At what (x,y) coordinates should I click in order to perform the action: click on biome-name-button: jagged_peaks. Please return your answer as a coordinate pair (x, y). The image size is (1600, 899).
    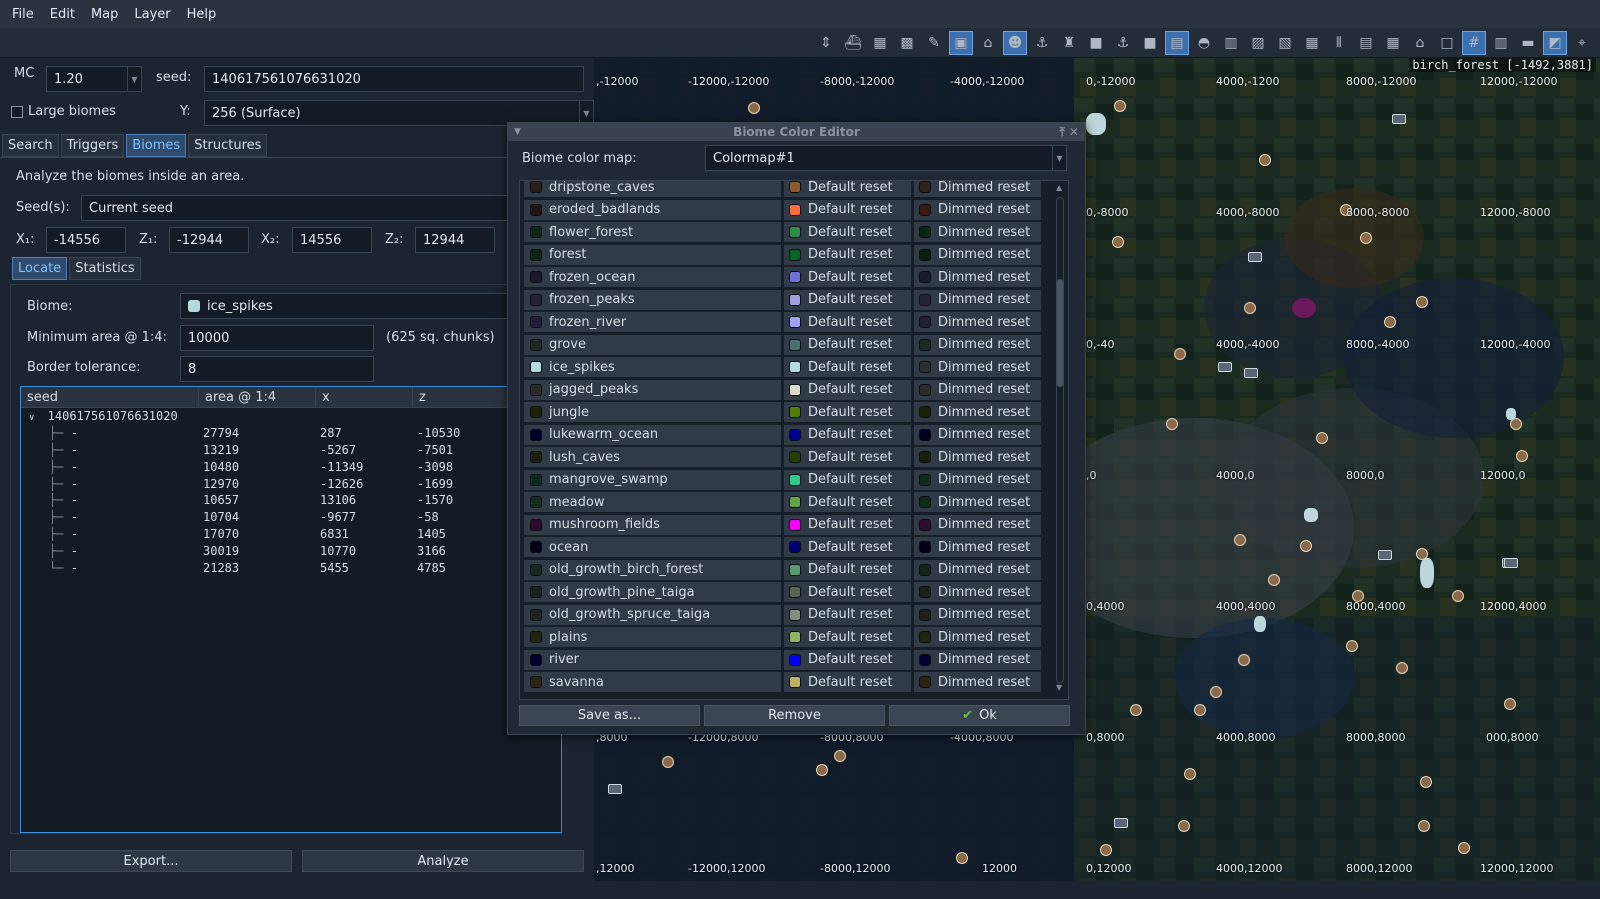
    Looking at the image, I should click on (652, 389).